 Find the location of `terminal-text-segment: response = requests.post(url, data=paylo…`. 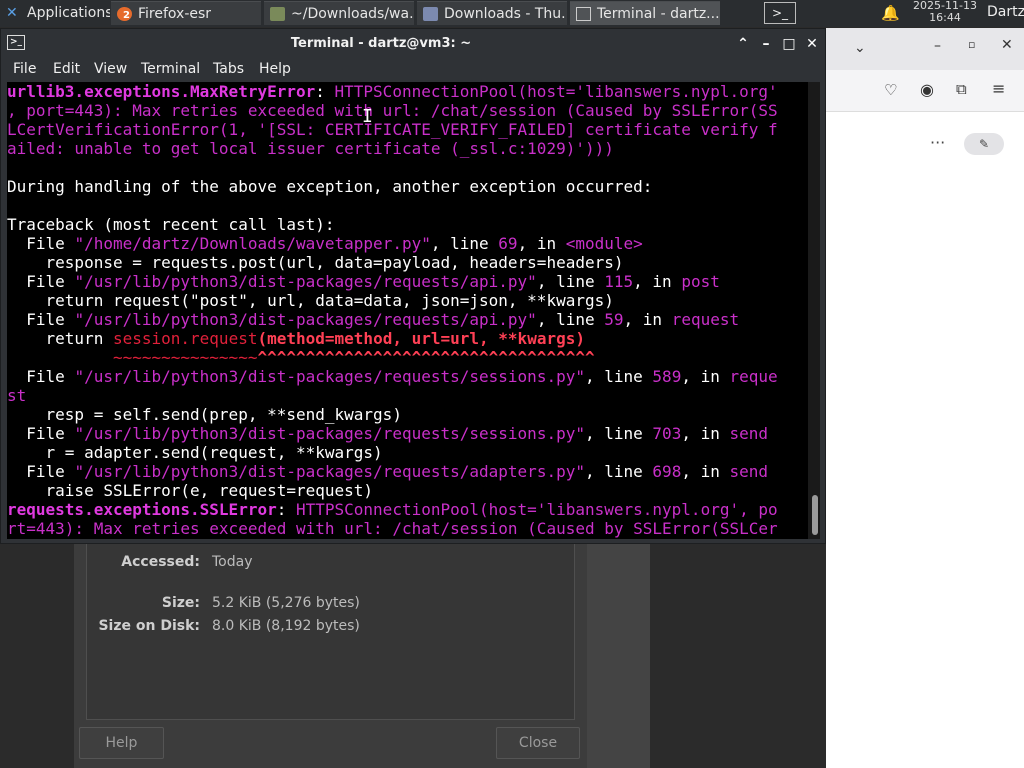

terminal-text-segment: response = requests.post(url, data=paylo… is located at coordinates (315, 262).